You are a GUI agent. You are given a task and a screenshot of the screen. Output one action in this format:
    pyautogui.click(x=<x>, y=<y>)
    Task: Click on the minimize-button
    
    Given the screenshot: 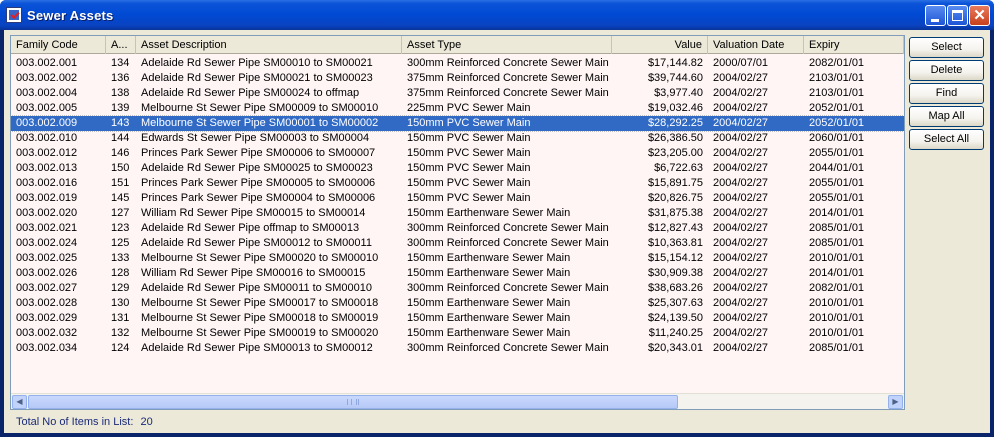 What is the action you would take?
    pyautogui.click(x=935, y=15)
    